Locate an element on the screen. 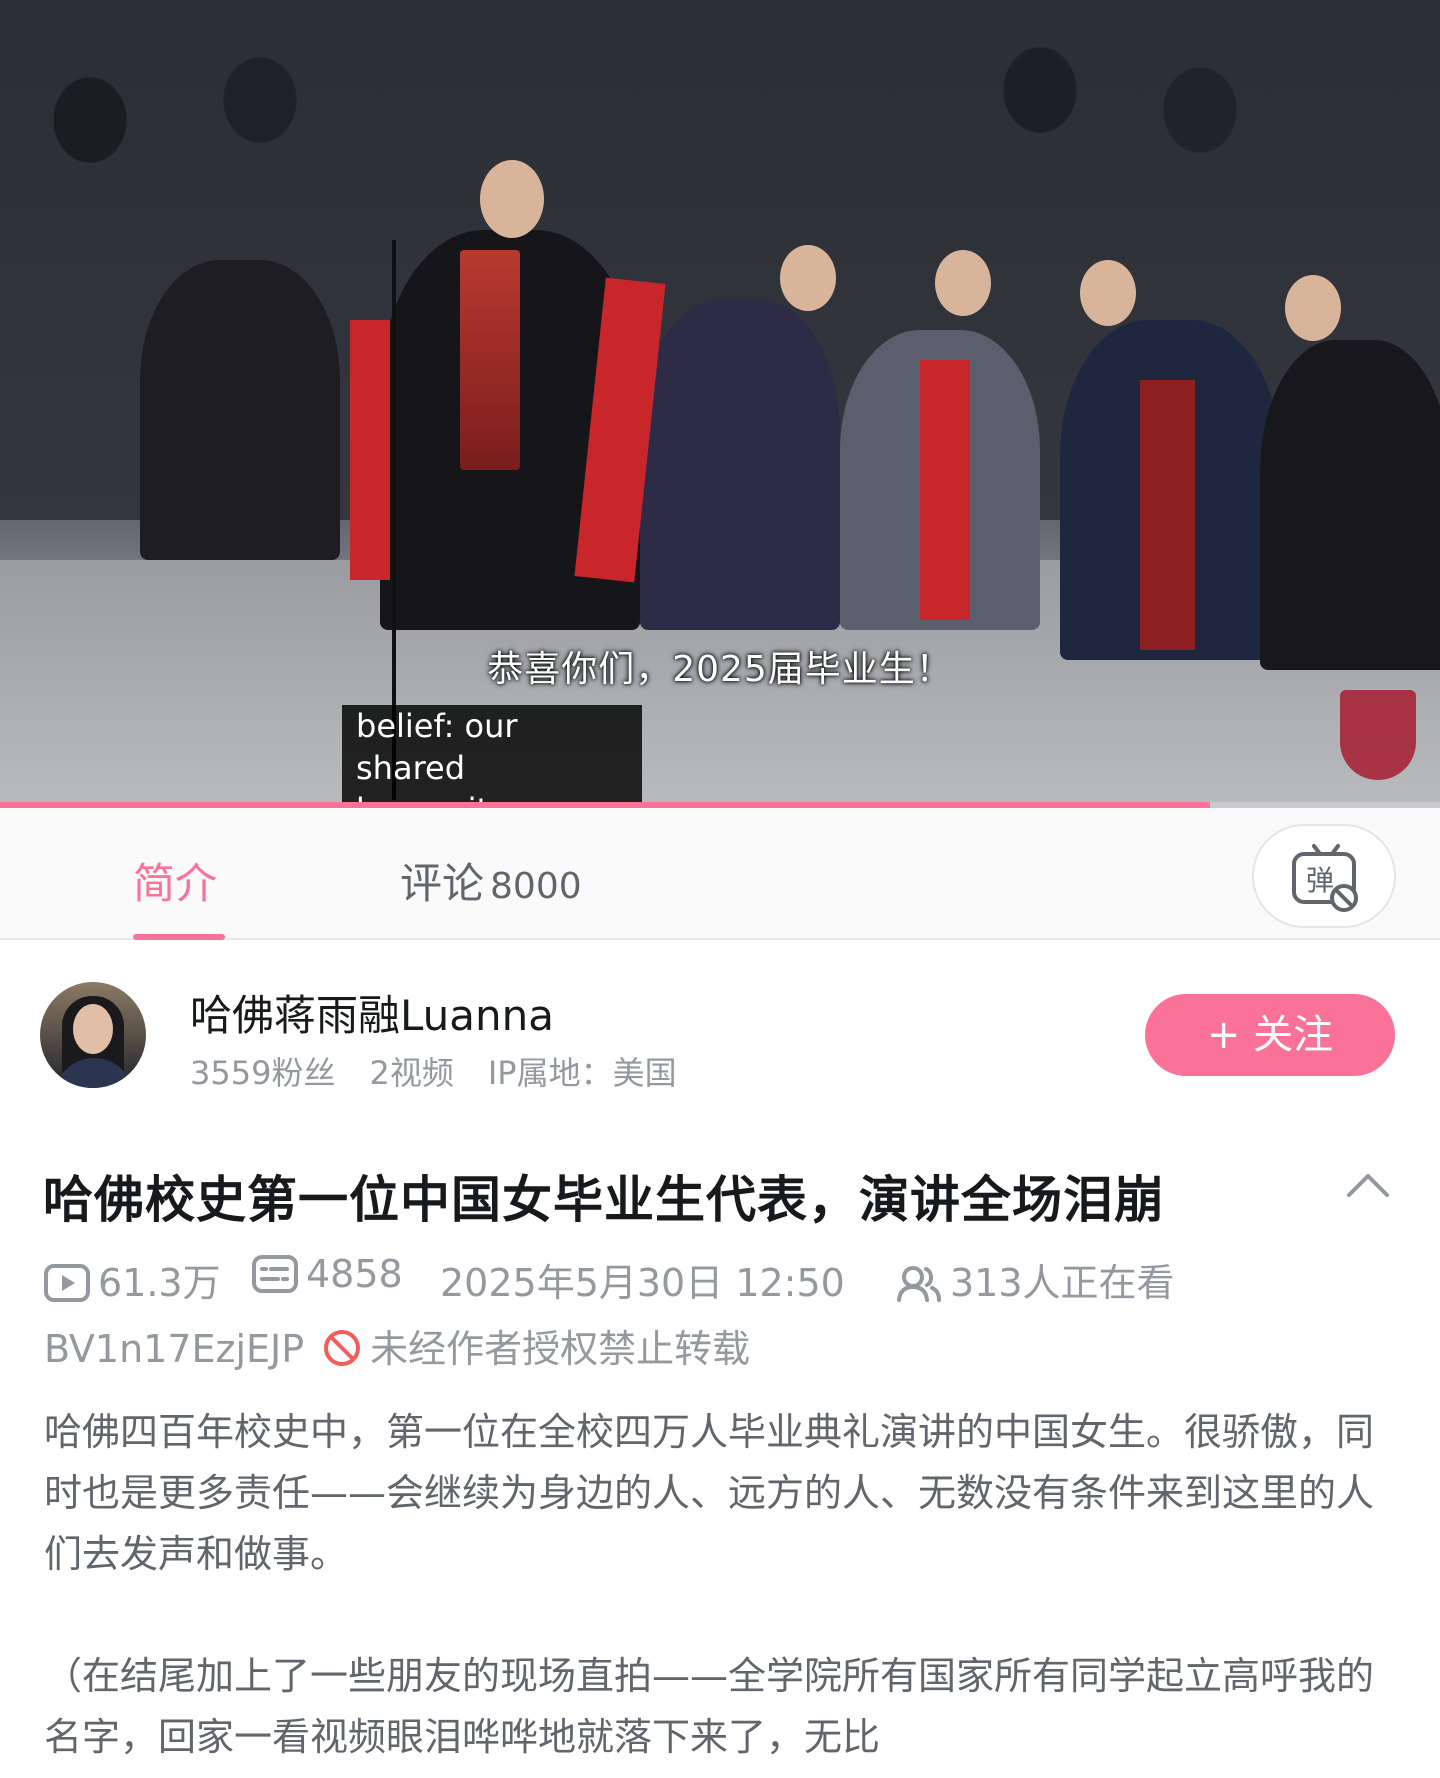 This screenshot has height=1778, width=1440. uploader-ip-location: IP属地：美国 is located at coordinates (582, 1073).